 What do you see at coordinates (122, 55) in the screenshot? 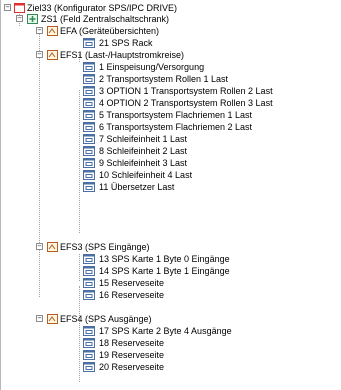
I see `tree-node-label: EFS1 (Last-/Hauptstromkreise)` at bounding box center [122, 55].